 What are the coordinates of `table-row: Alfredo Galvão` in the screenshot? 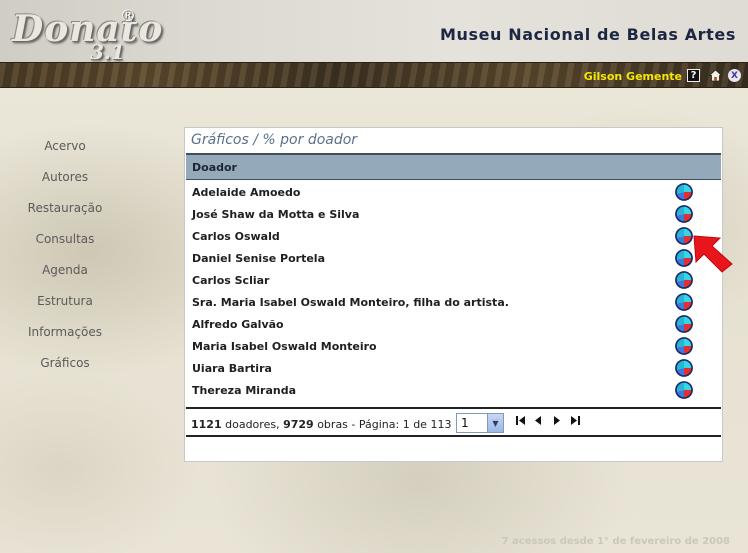 It's located at (453, 324).